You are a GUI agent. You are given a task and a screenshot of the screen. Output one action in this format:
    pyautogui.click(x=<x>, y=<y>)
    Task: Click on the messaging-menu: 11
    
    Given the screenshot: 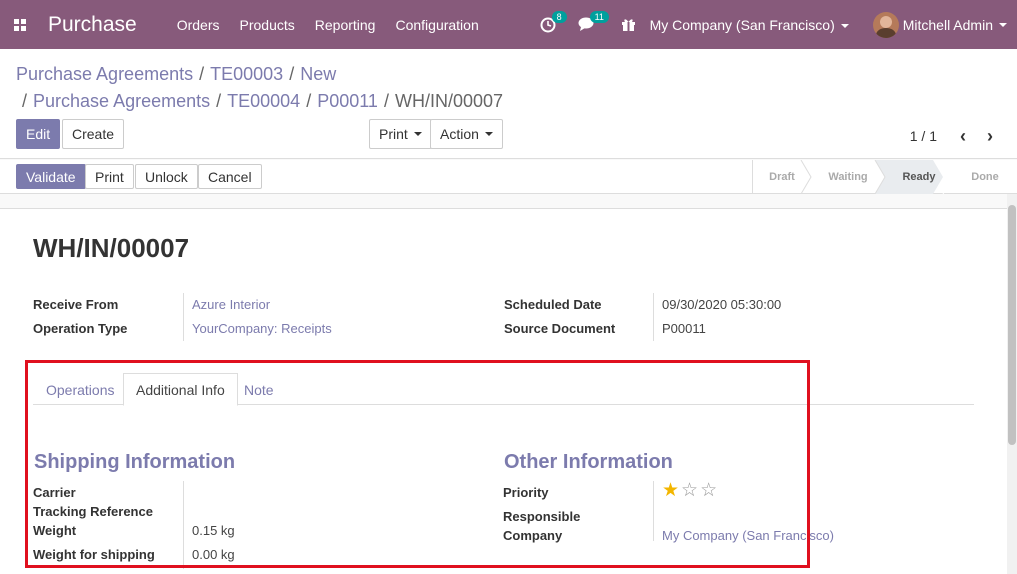 What is the action you would take?
    pyautogui.click(x=593, y=21)
    